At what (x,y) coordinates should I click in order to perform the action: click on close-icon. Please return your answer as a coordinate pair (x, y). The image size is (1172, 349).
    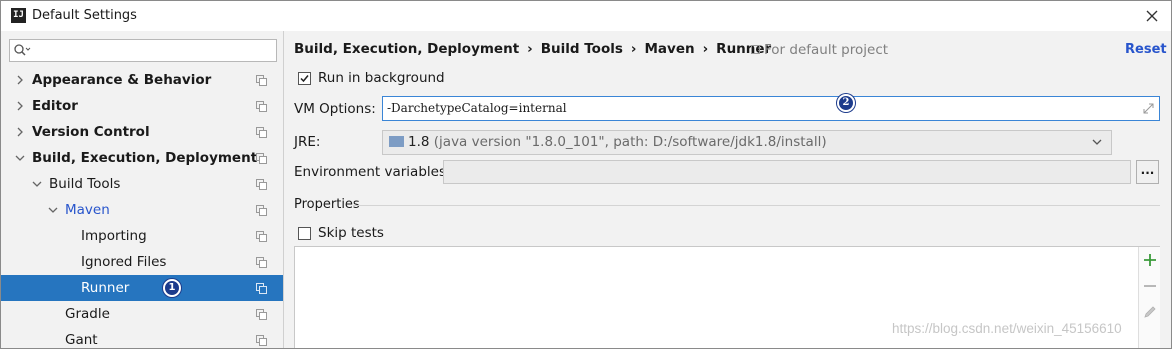
    Looking at the image, I should click on (1152, 16).